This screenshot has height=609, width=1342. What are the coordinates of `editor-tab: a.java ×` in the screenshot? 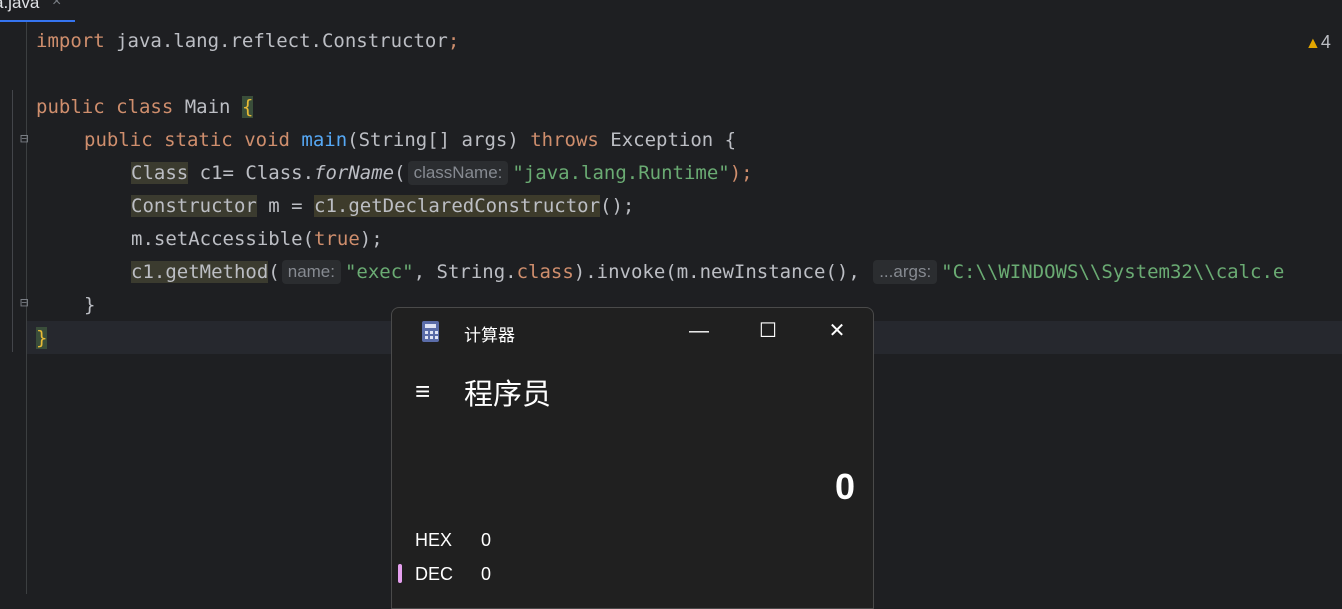 It's located at (37, 11).